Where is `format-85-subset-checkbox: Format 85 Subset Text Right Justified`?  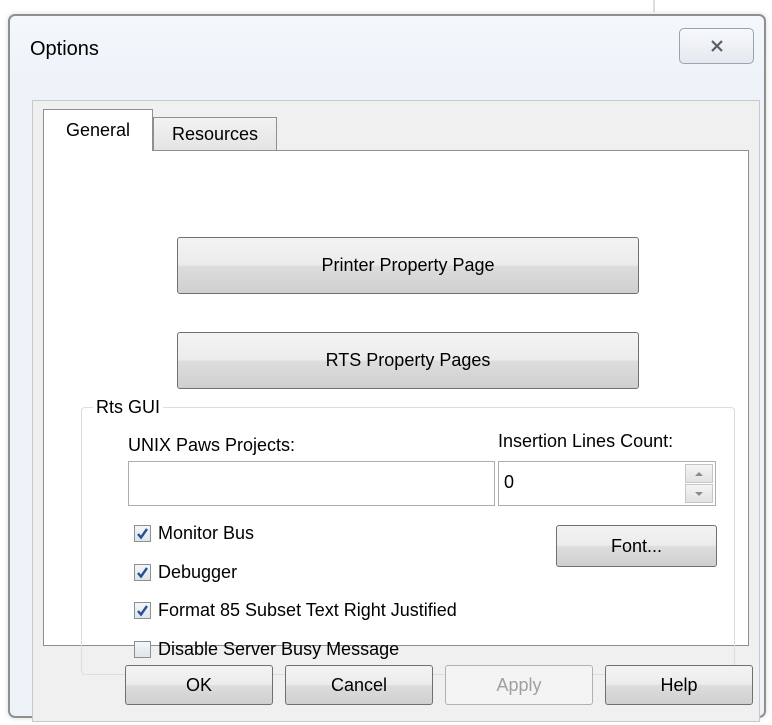
format-85-subset-checkbox: Format 85 Subset Text Right Justified is located at coordinates (295, 610).